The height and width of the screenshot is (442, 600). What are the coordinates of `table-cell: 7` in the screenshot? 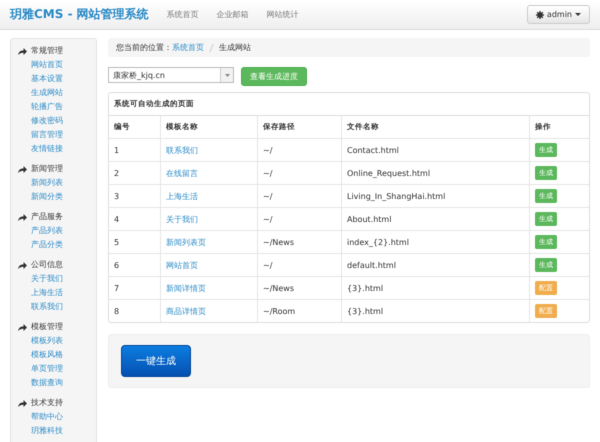 It's located at (134, 288).